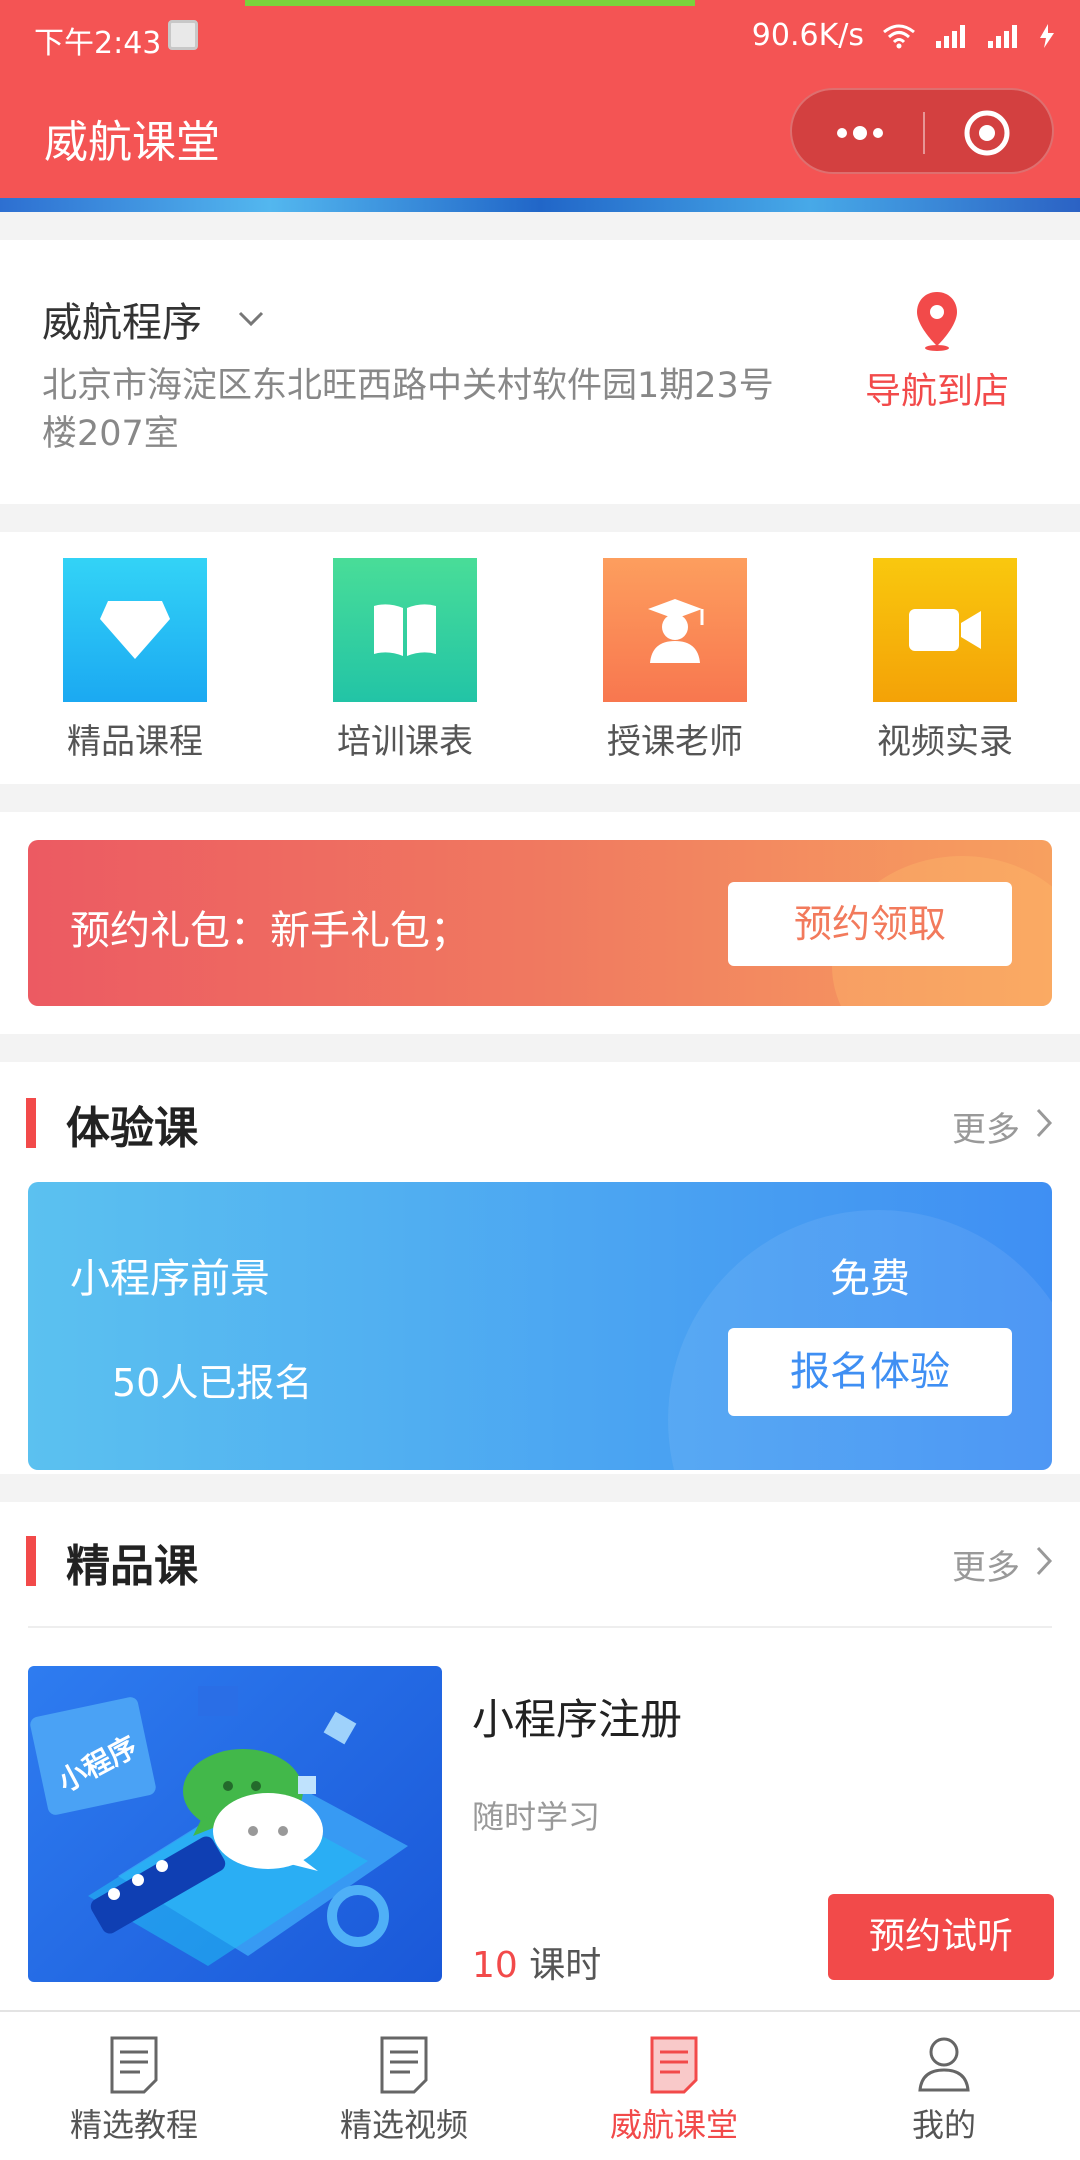 The height and width of the screenshot is (2160, 1080). I want to click on menu-item-schedule: 培训课表, so click(405, 660).